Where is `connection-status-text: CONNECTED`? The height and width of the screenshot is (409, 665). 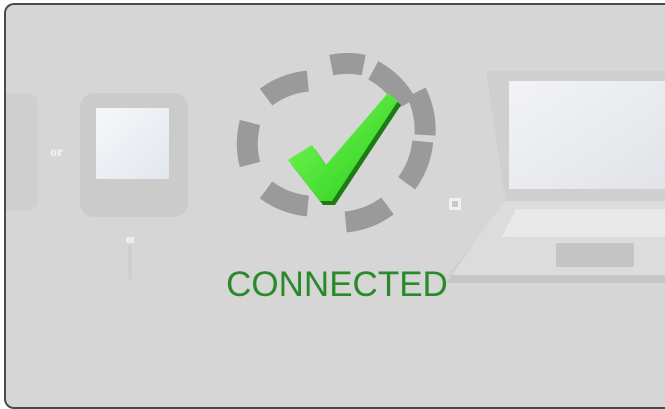
connection-status-text: CONNECTED is located at coordinates (337, 284).